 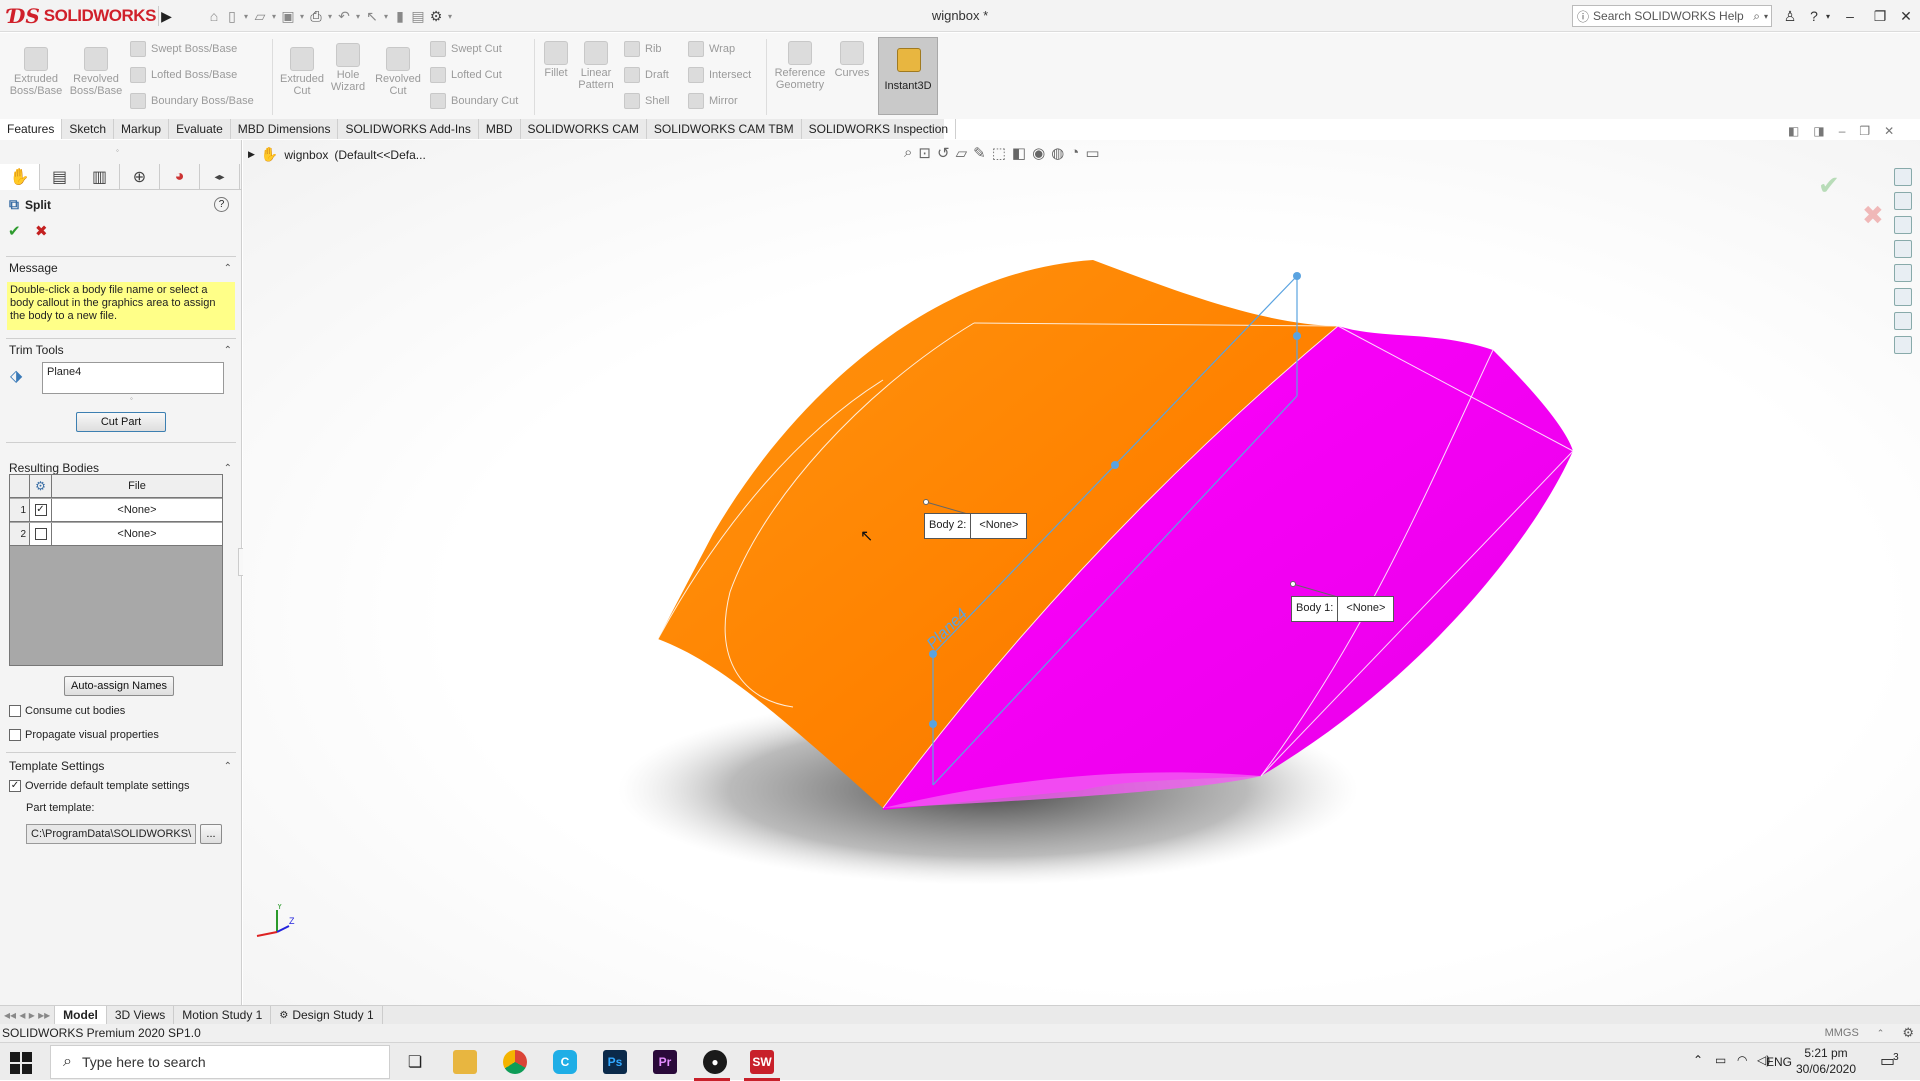 I want to click on print-dropdown-icon: ▾, so click(x=330, y=16).